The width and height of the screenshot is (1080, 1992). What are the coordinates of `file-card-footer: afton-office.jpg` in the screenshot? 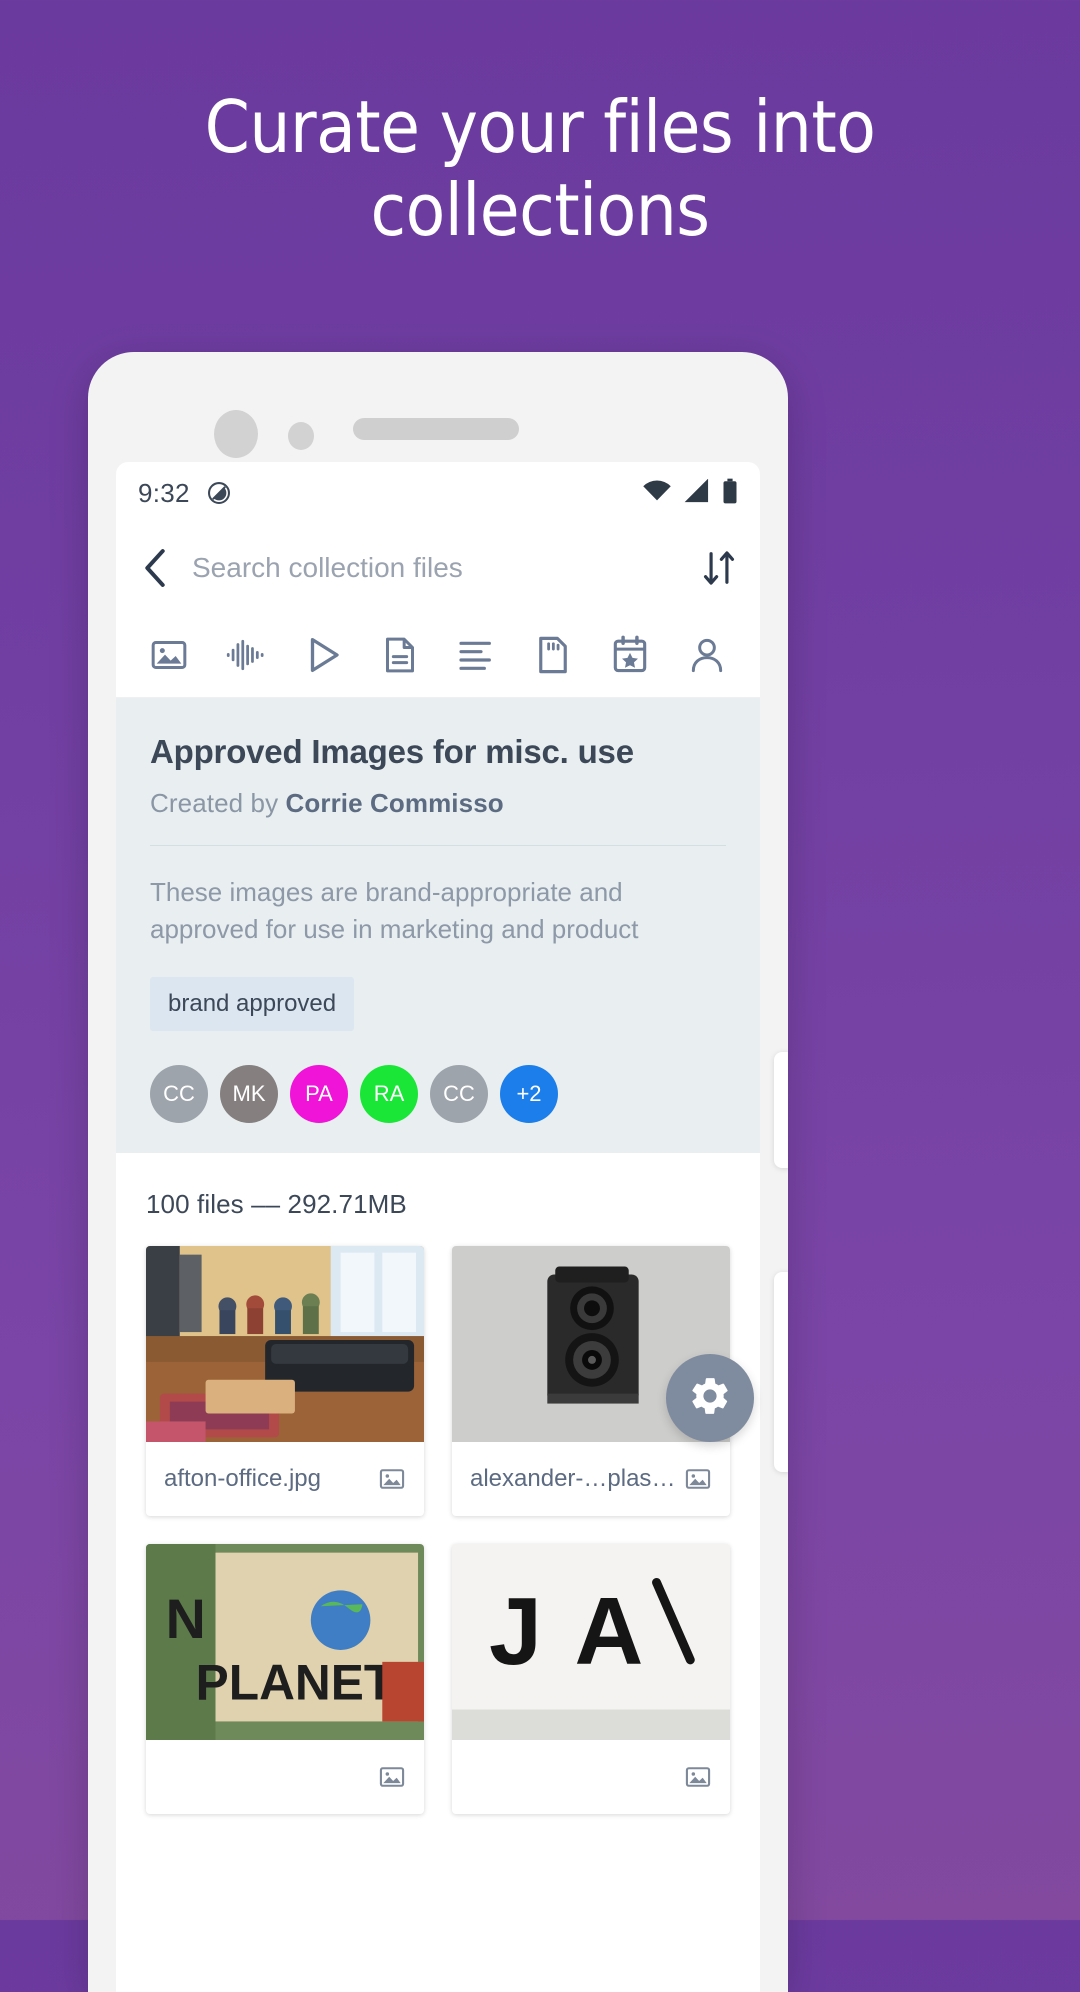 It's located at (285, 1479).